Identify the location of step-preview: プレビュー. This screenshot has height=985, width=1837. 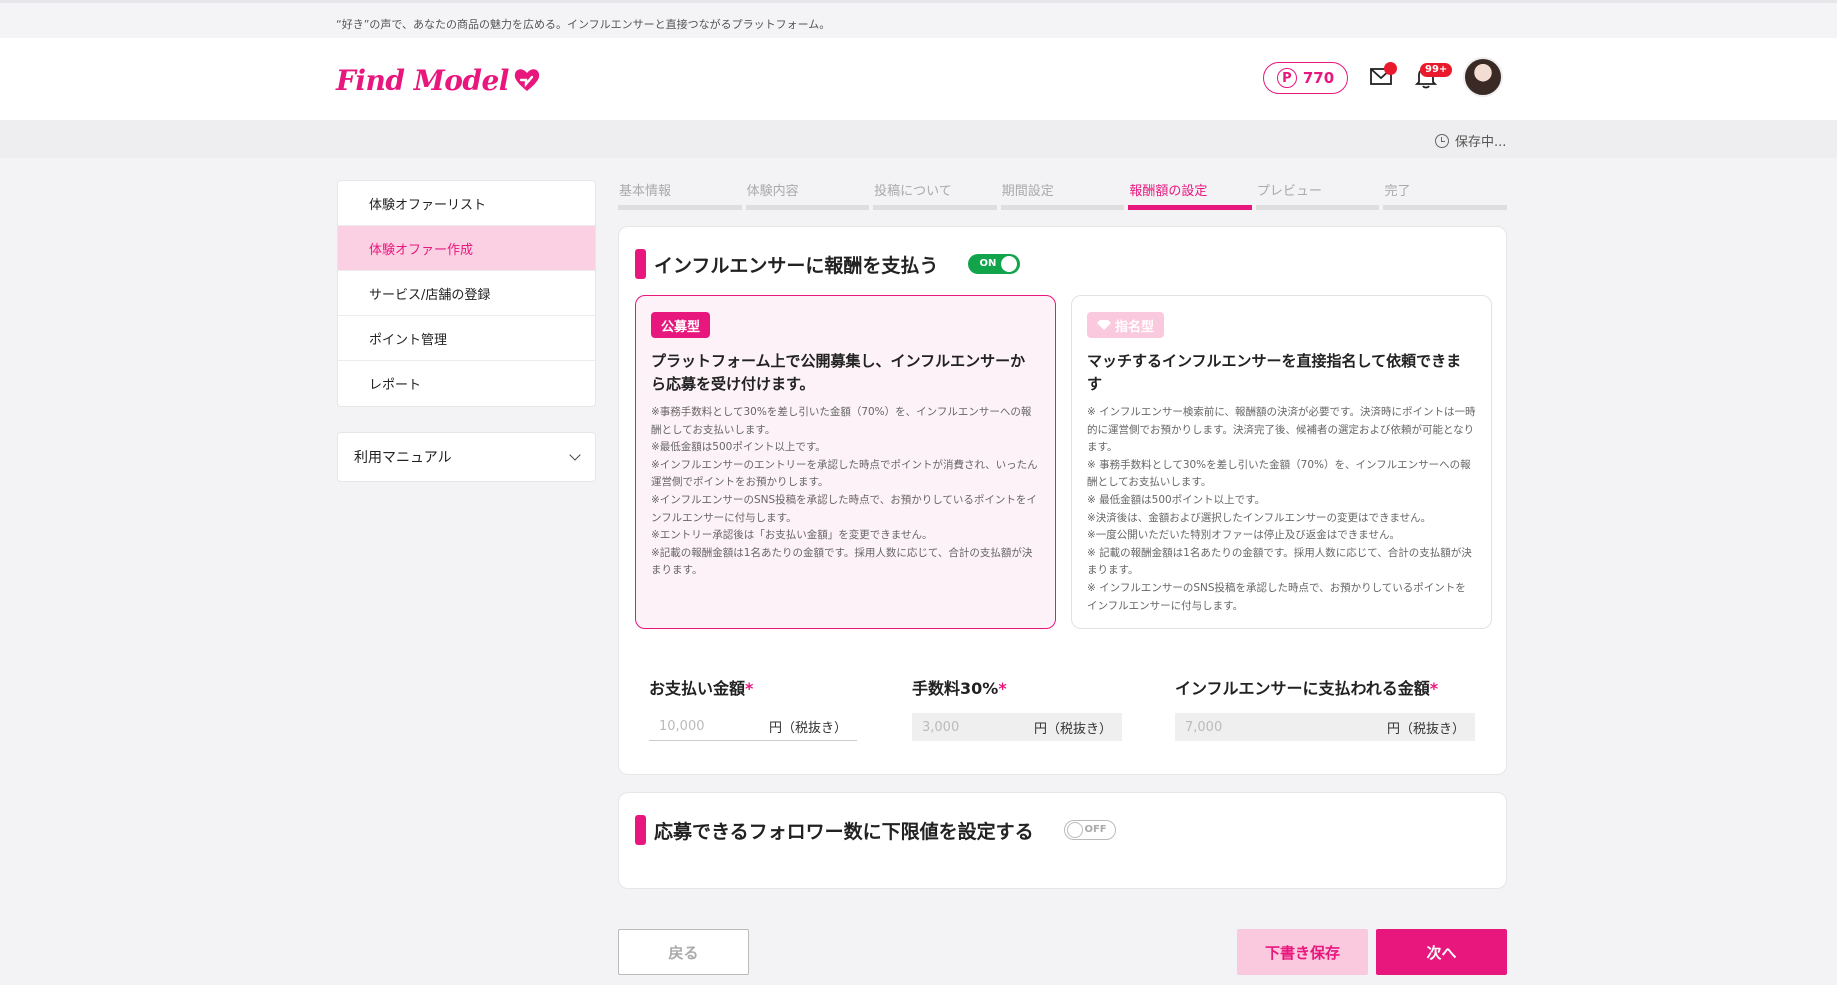
(1317, 195).